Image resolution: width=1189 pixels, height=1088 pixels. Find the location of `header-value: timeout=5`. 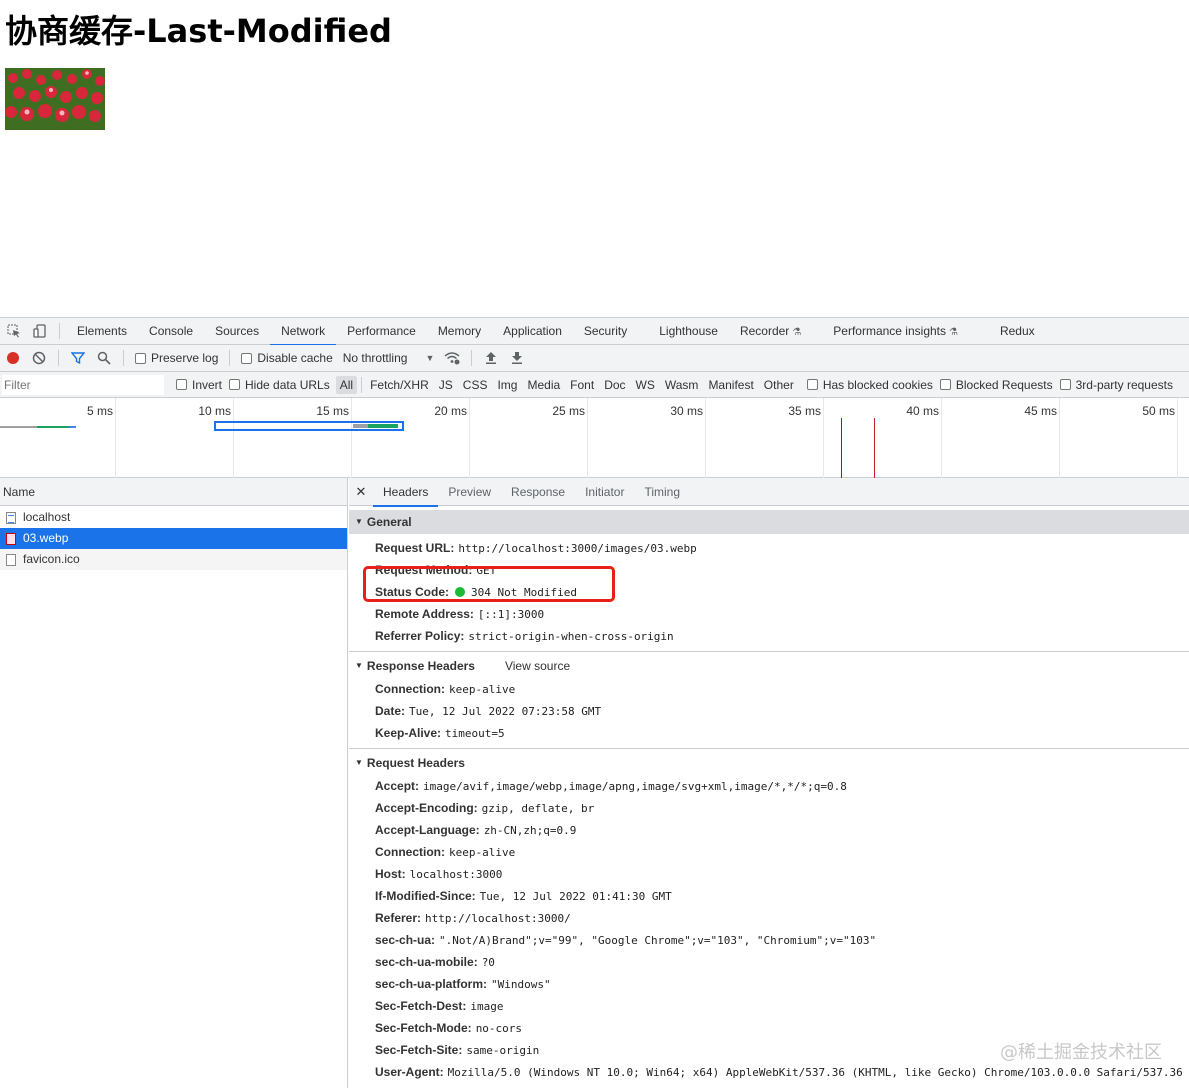

header-value: timeout=5 is located at coordinates (475, 733).